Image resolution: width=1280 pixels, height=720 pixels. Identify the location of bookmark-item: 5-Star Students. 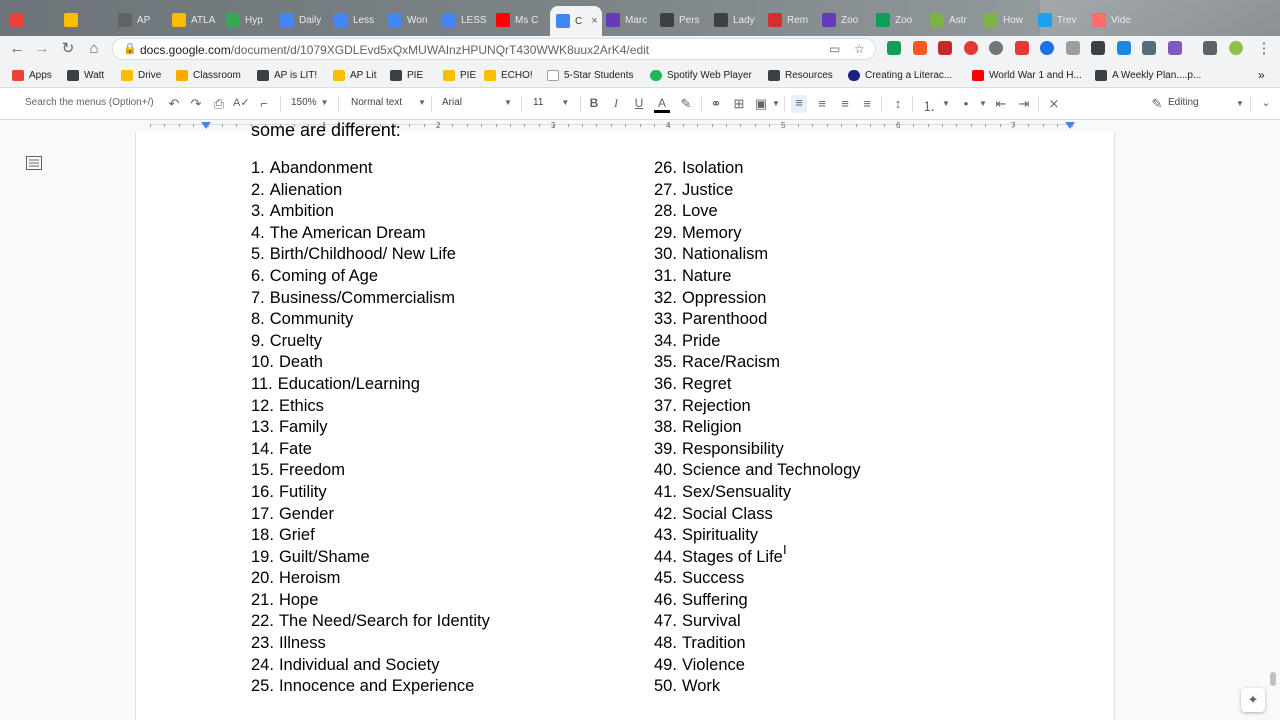
(590, 75).